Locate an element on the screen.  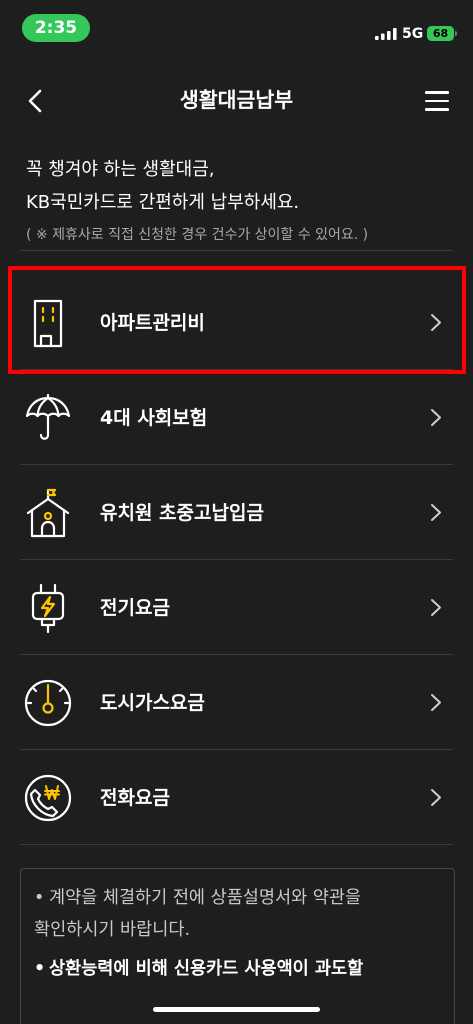
list-item-label: 4대 사회보험 is located at coordinates (154, 417).